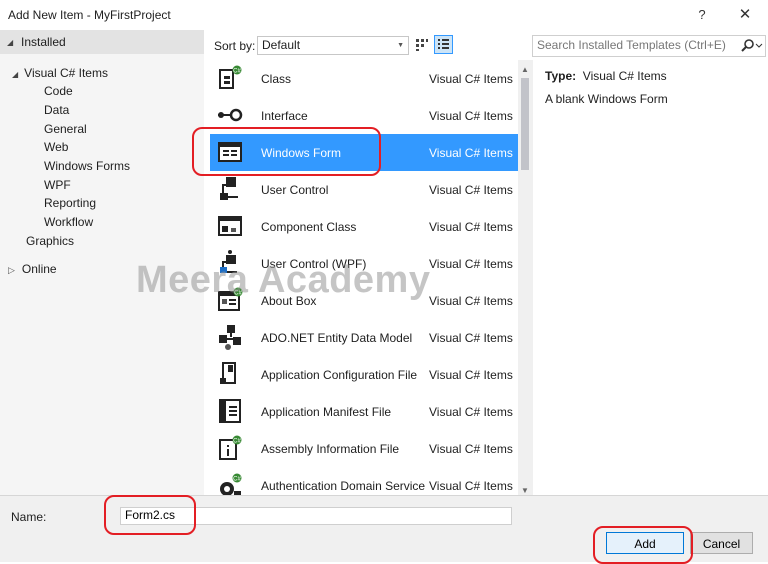 This screenshot has width=768, height=564. I want to click on template-name: ADO.NET Entity Data Model, so click(337, 338).